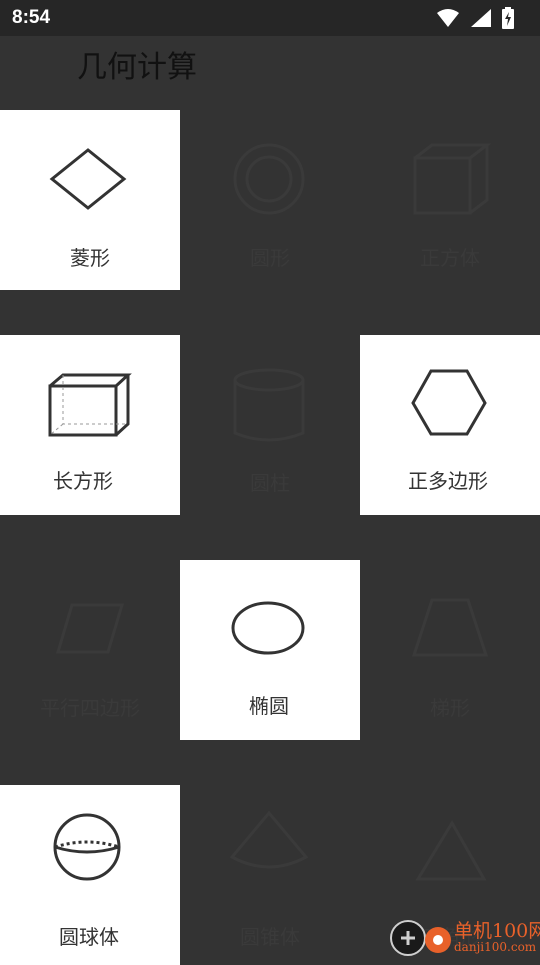 The width and height of the screenshot is (540, 965). What do you see at coordinates (90, 258) in the screenshot?
I see `tile-label: 菱形` at bounding box center [90, 258].